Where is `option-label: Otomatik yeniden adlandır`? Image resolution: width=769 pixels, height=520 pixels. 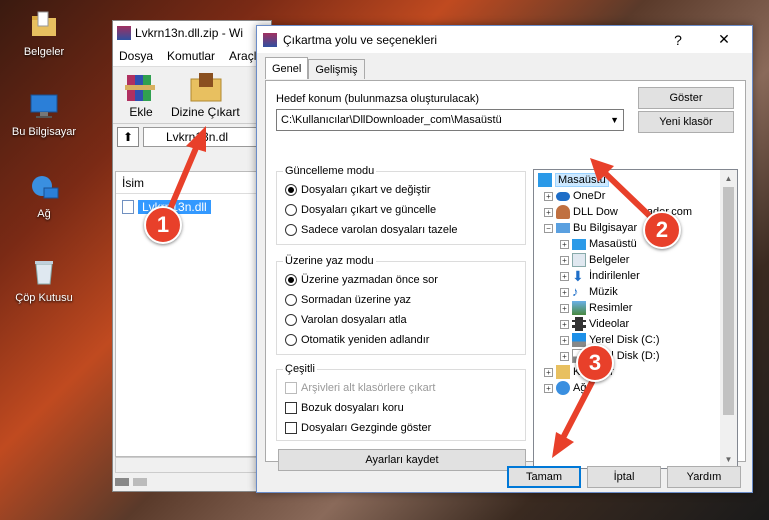 option-label: Otomatik yeniden adlandır is located at coordinates (365, 340).